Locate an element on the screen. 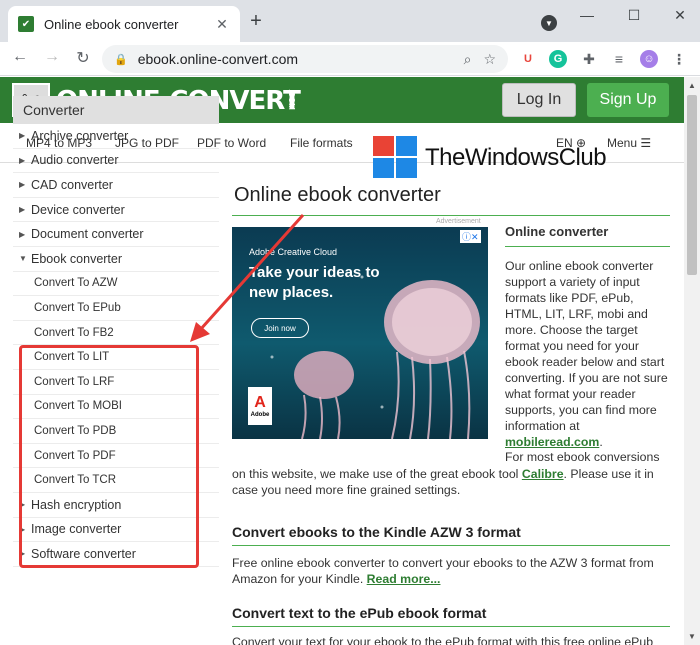  annotation-arrow is located at coordinates (247, 277).